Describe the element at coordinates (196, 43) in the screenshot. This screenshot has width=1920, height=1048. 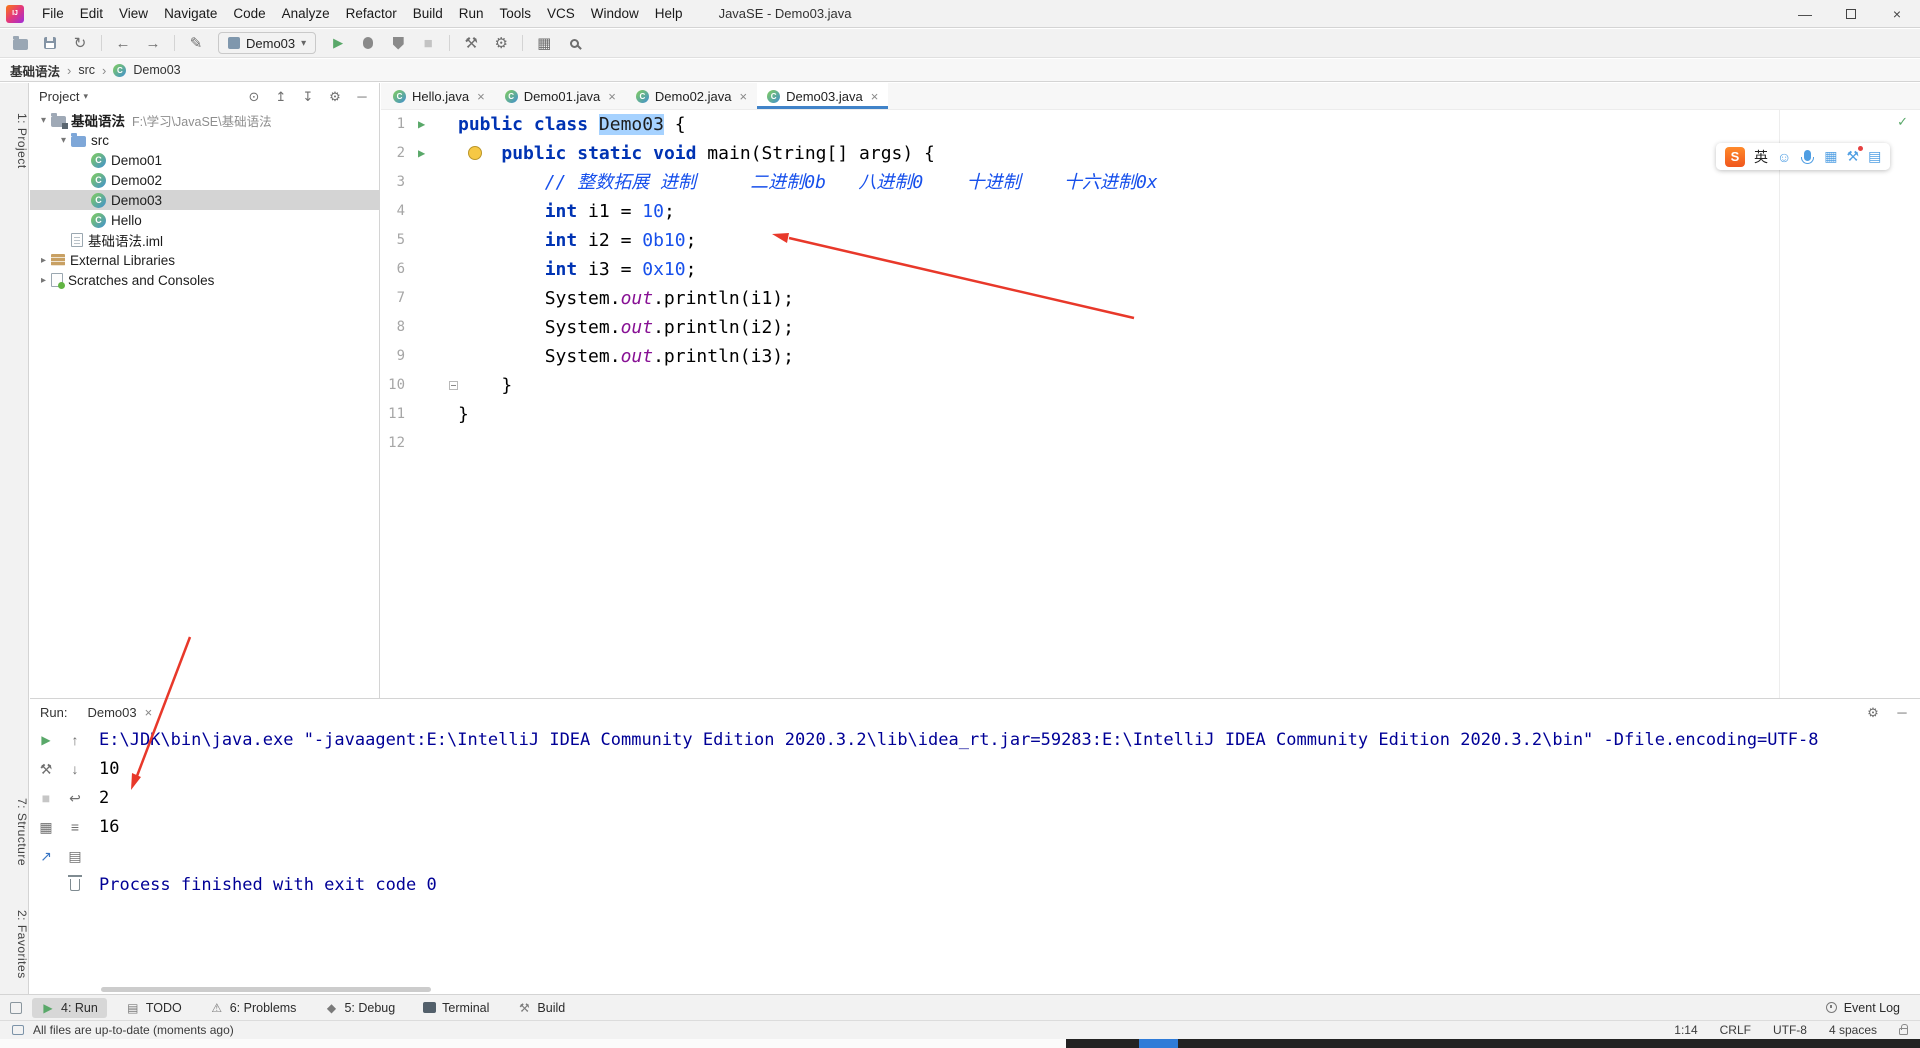
I see `undo-button: ✎` at that location.